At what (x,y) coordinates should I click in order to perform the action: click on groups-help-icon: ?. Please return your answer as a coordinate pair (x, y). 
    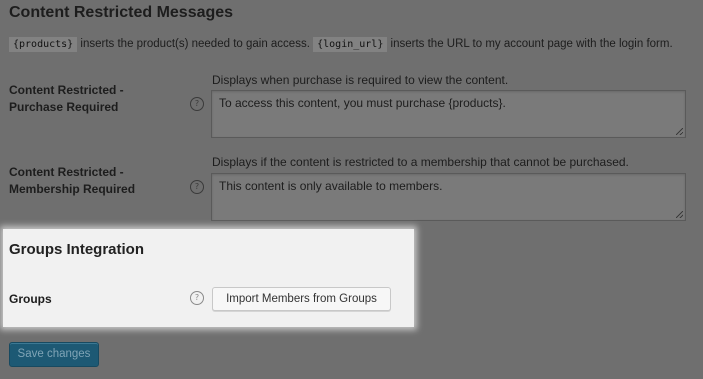
    Looking at the image, I should click on (197, 298).